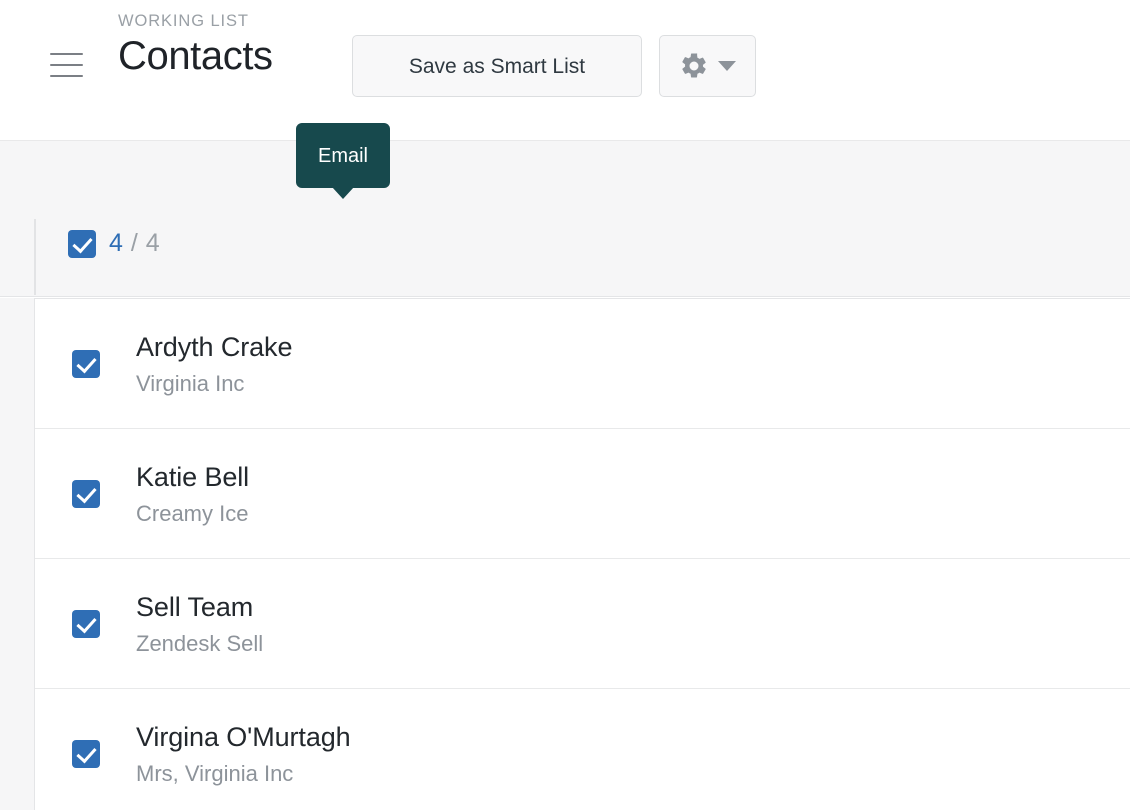 This screenshot has height=810, width=1130. I want to click on tooltip-label: Email, so click(342, 155).